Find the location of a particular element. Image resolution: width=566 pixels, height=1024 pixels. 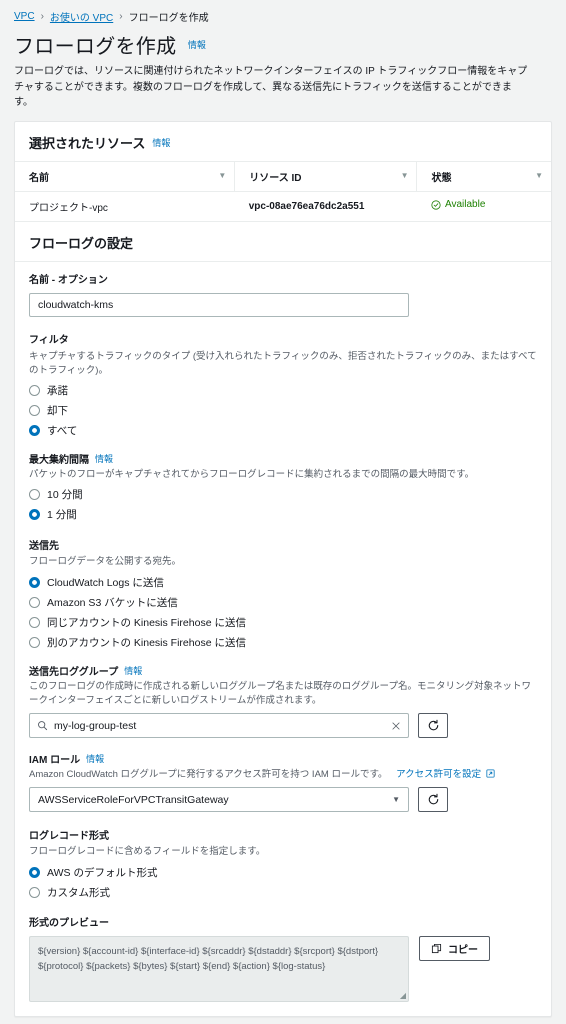

clear-icon is located at coordinates (396, 726).